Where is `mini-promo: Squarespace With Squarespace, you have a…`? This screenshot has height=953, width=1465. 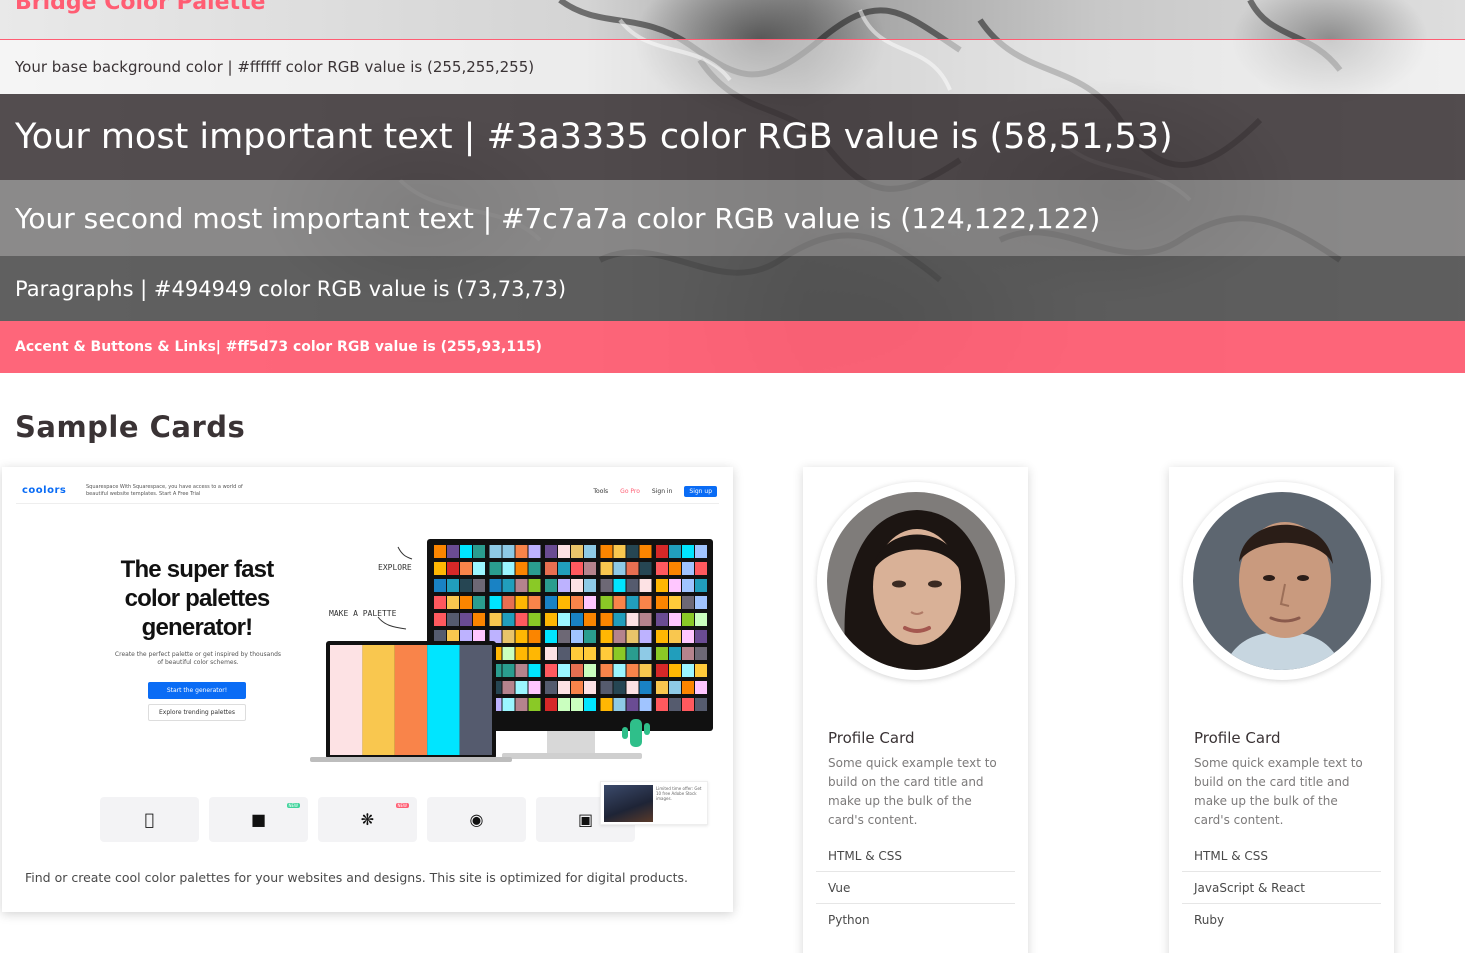 mini-promo: Squarespace With Squarespace, you have a… is located at coordinates (164, 490).